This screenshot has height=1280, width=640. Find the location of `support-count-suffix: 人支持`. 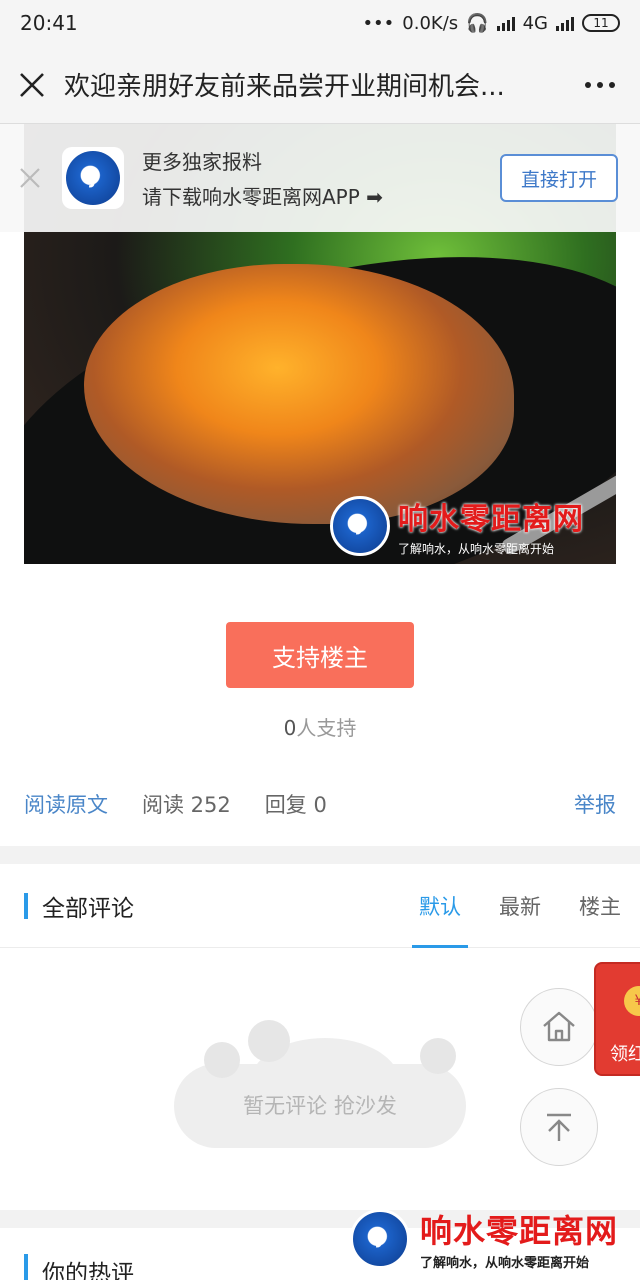

support-count-suffix: 人支持 is located at coordinates (326, 728).